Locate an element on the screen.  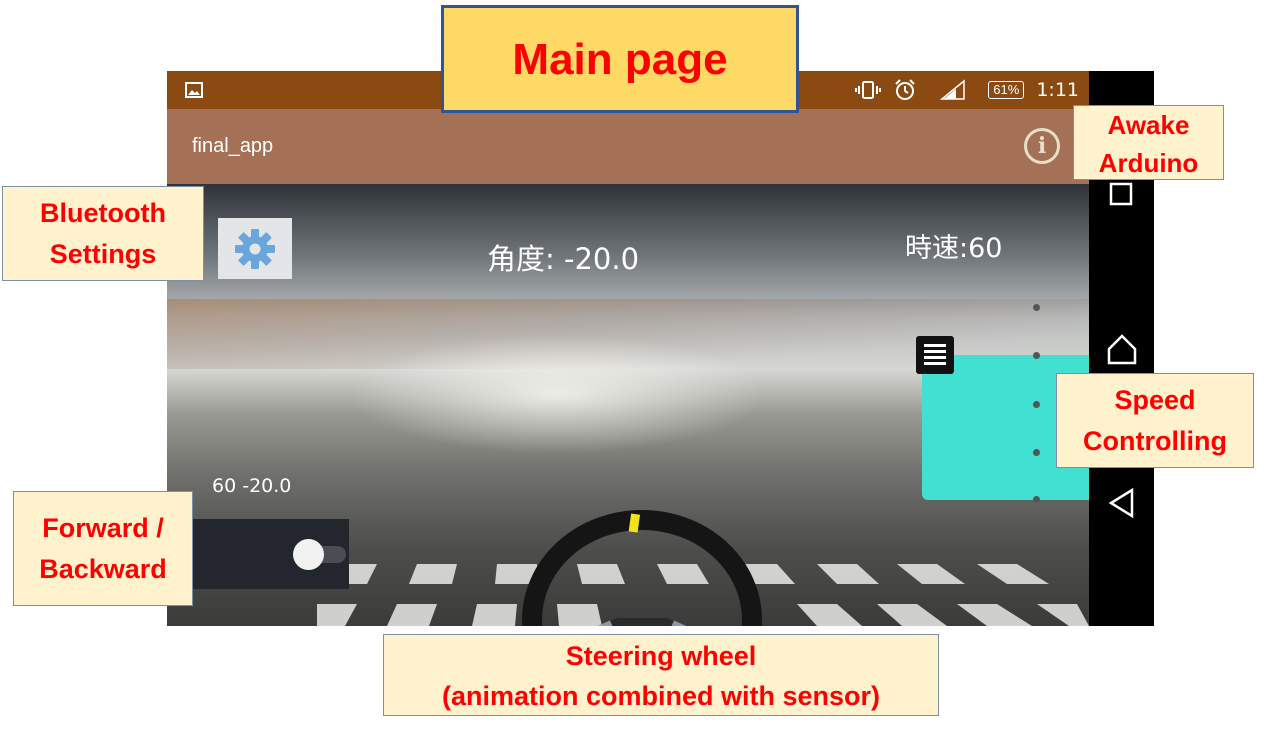
slider-handle-icon is located at coordinates (935, 355).